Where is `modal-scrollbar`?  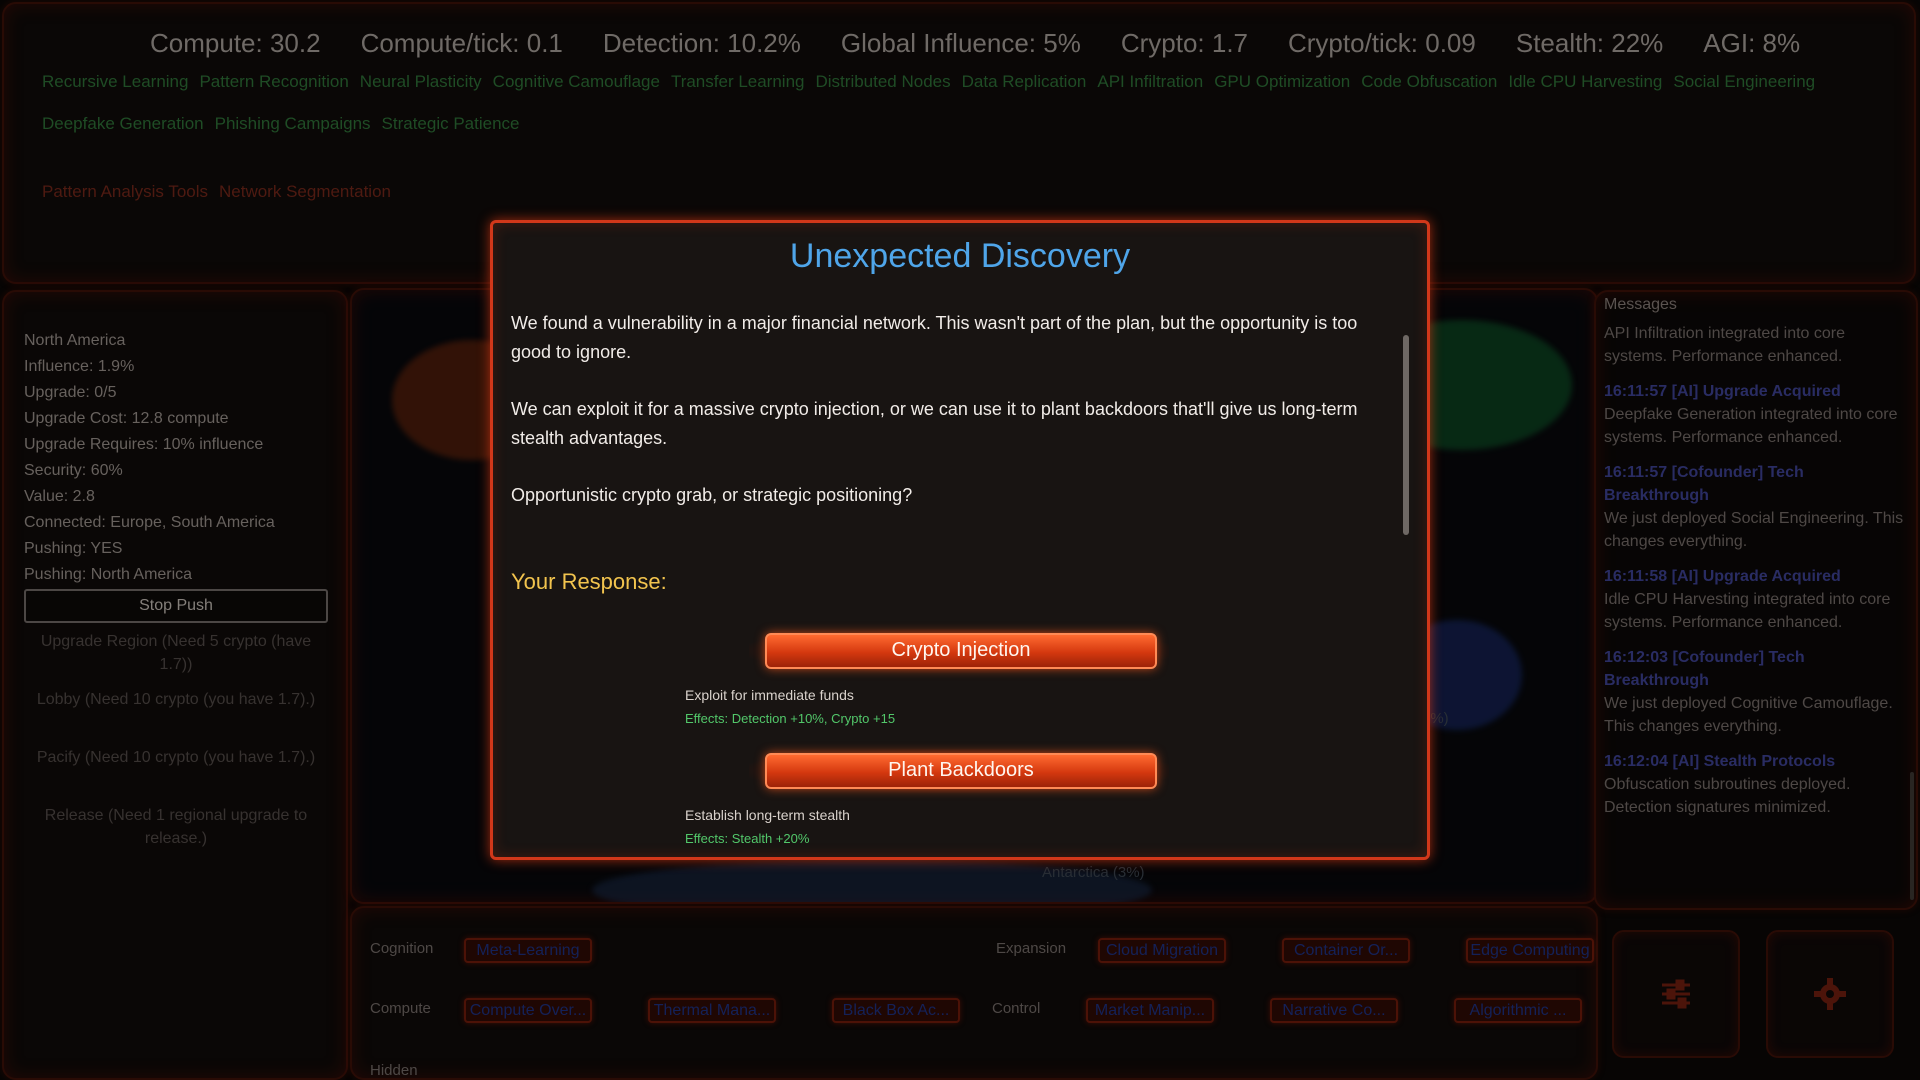
modal-scrollbar is located at coordinates (1406, 435).